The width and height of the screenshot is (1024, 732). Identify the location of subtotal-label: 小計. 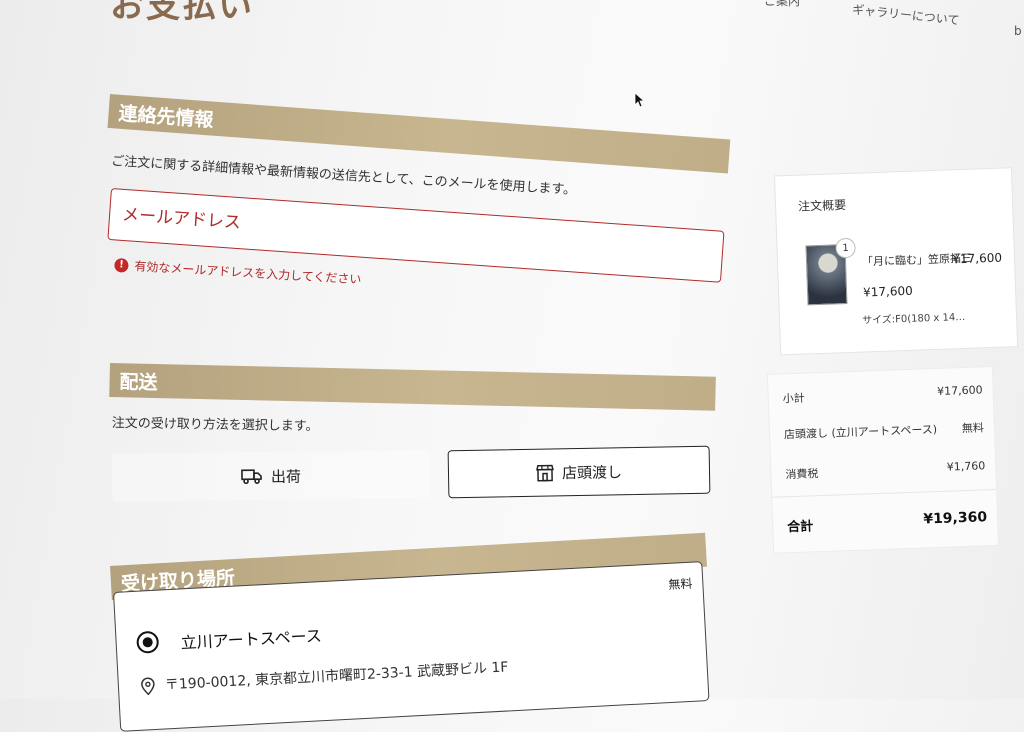
(793, 398).